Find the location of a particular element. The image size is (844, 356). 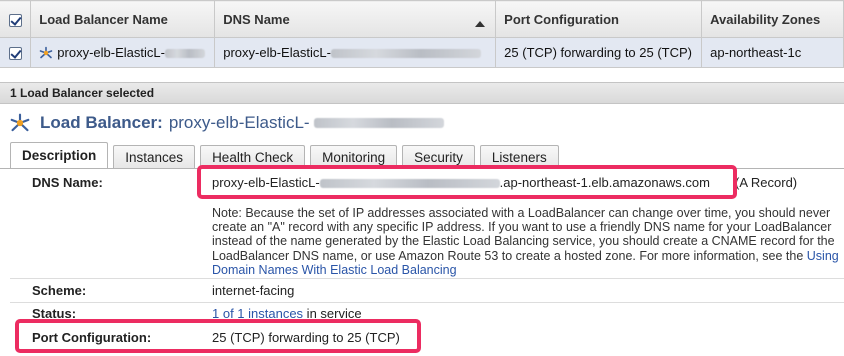

header-load-balancer-name: Load Balancer Name is located at coordinates (123, 19).